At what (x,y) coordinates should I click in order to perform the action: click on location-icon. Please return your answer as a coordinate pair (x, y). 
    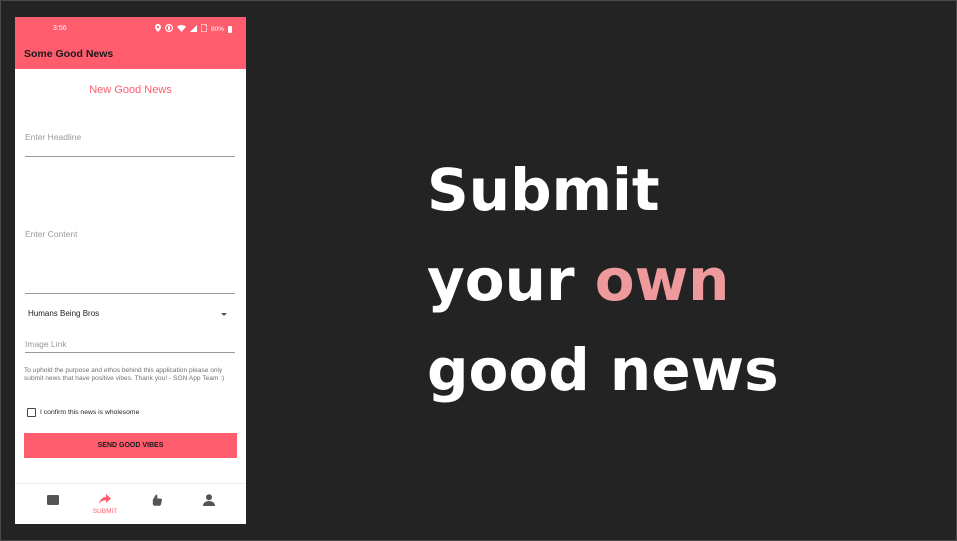
    Looking at the image, I should click on (157, 29).